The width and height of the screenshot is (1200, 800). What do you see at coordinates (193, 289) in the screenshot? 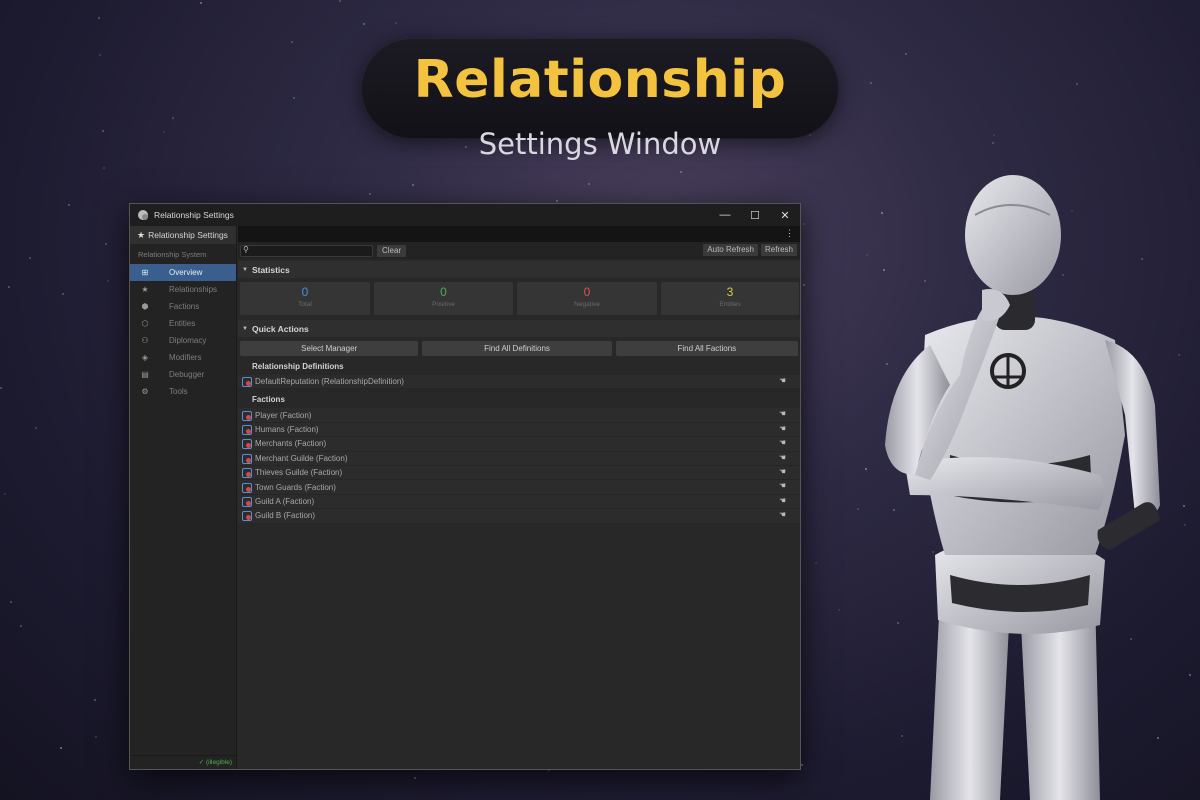
I see `sidebar-item-label: Relationships` at bounding box center [193, 289].